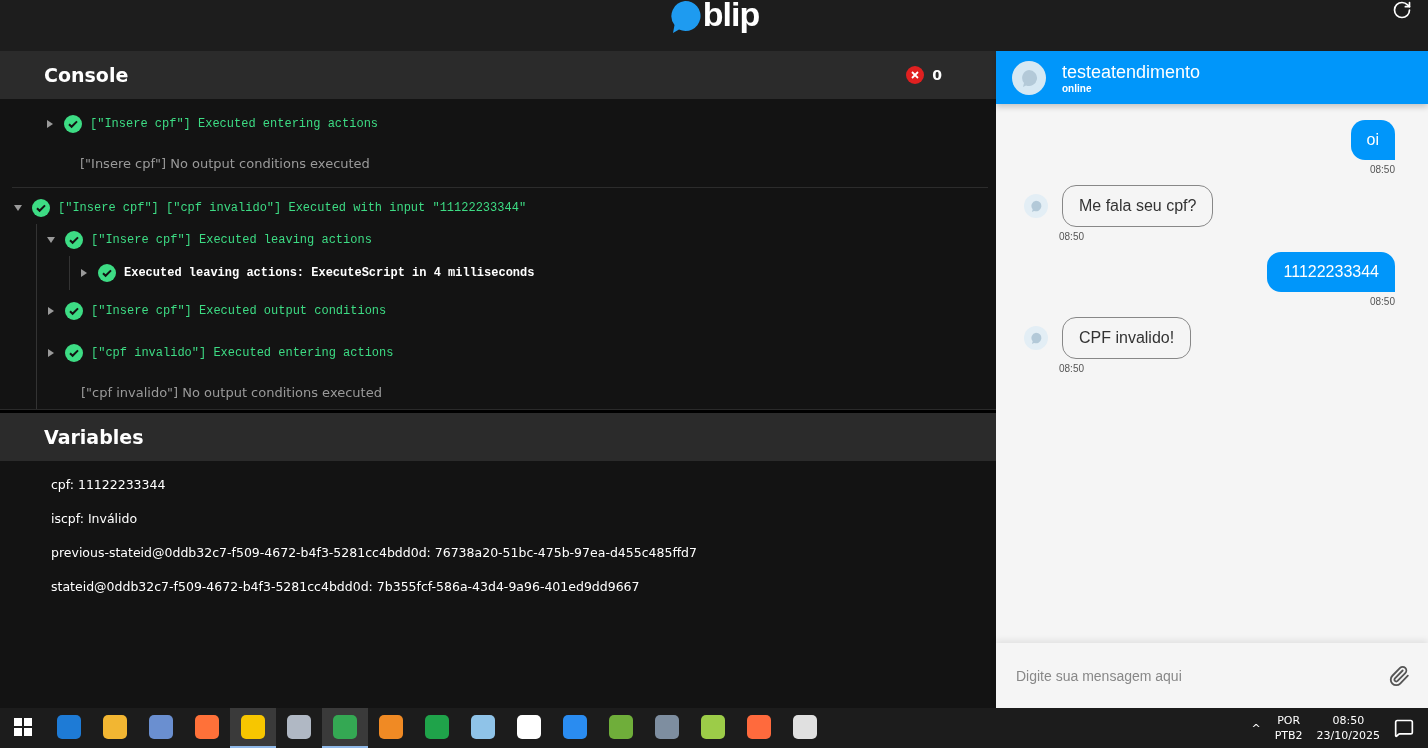 The height and width of the screenshot is (748, 1428). What do you see at coordinates (1256, 728) in the screenshot?
I see `tray-arrow: ^` at bounding box center [1256, 728].